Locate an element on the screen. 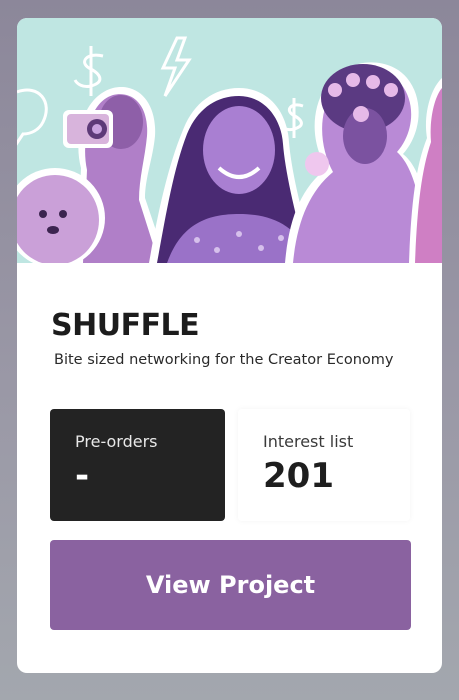 The height and width of the screenshot is (700, 459). interest-list-stat: Interest list 201 is located at coordinates (324, 465).